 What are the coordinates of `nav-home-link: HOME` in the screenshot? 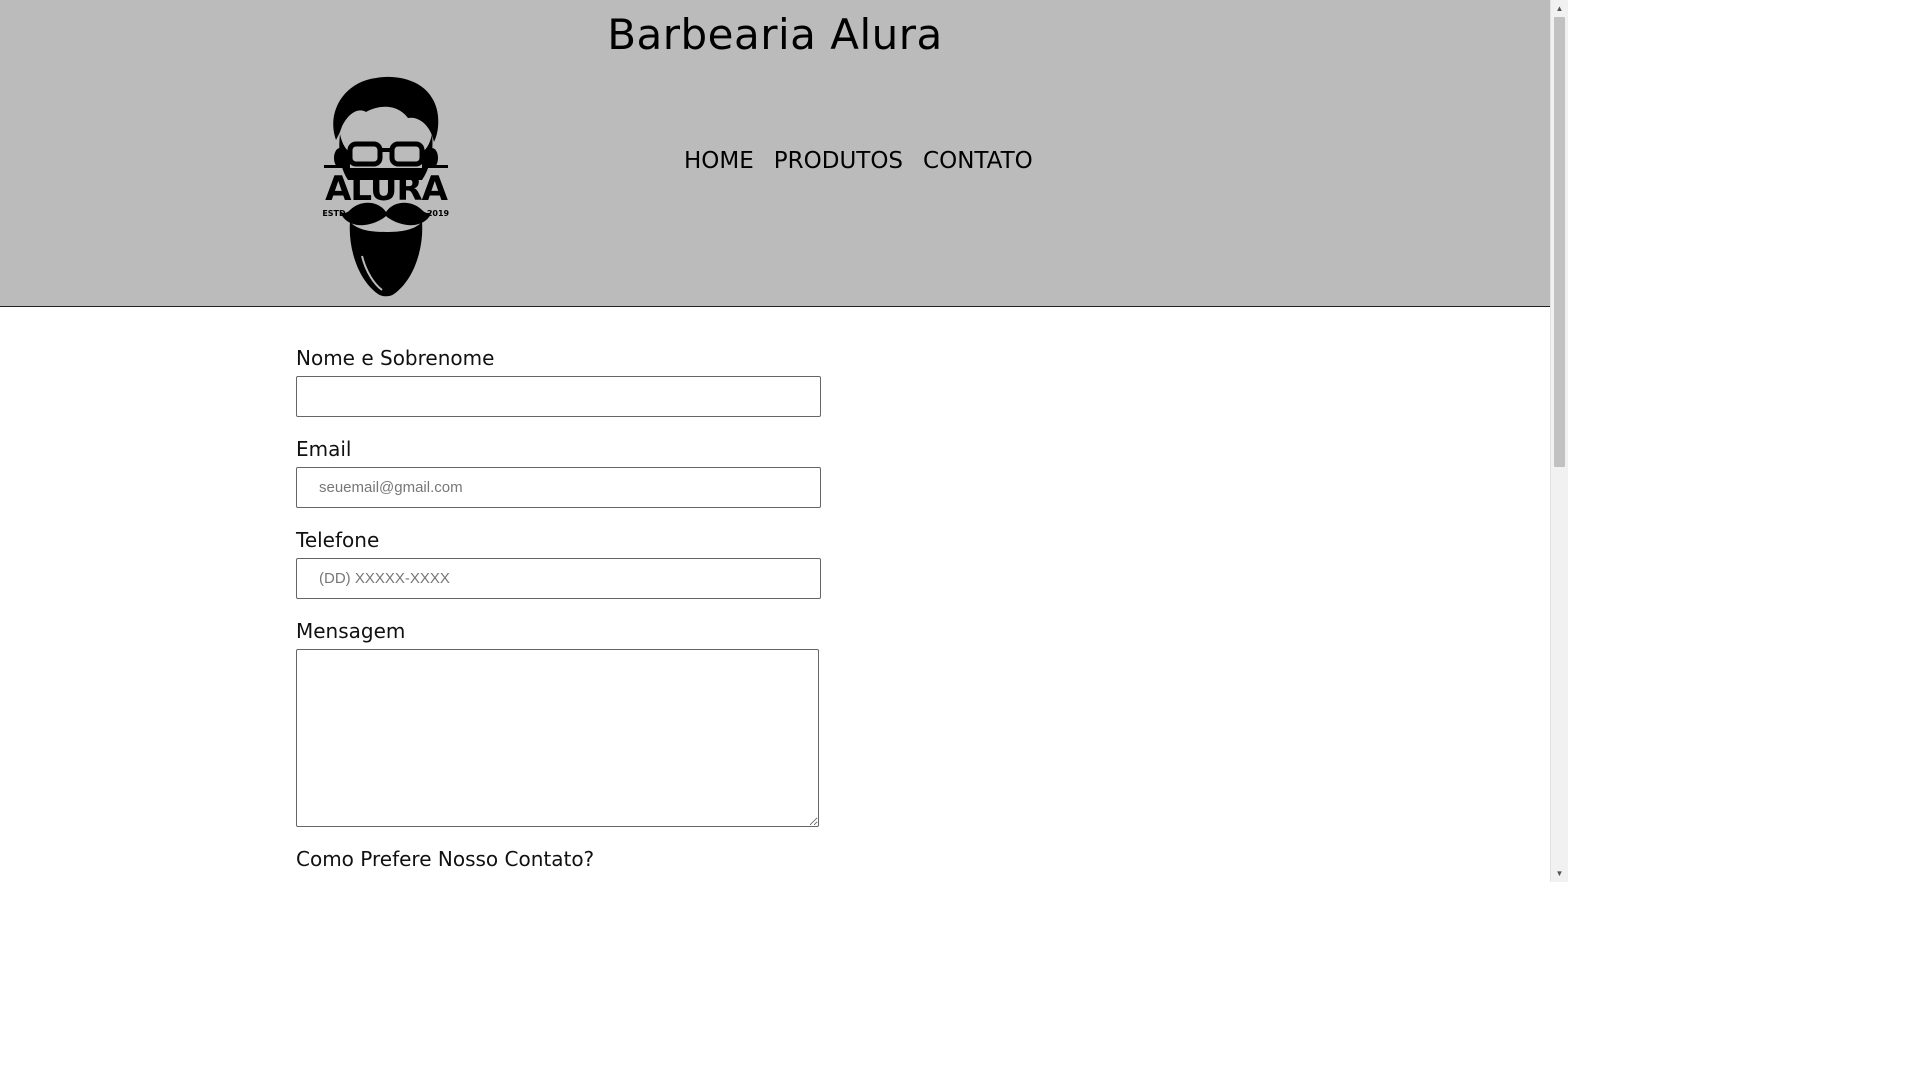 It's located at (719, 161).